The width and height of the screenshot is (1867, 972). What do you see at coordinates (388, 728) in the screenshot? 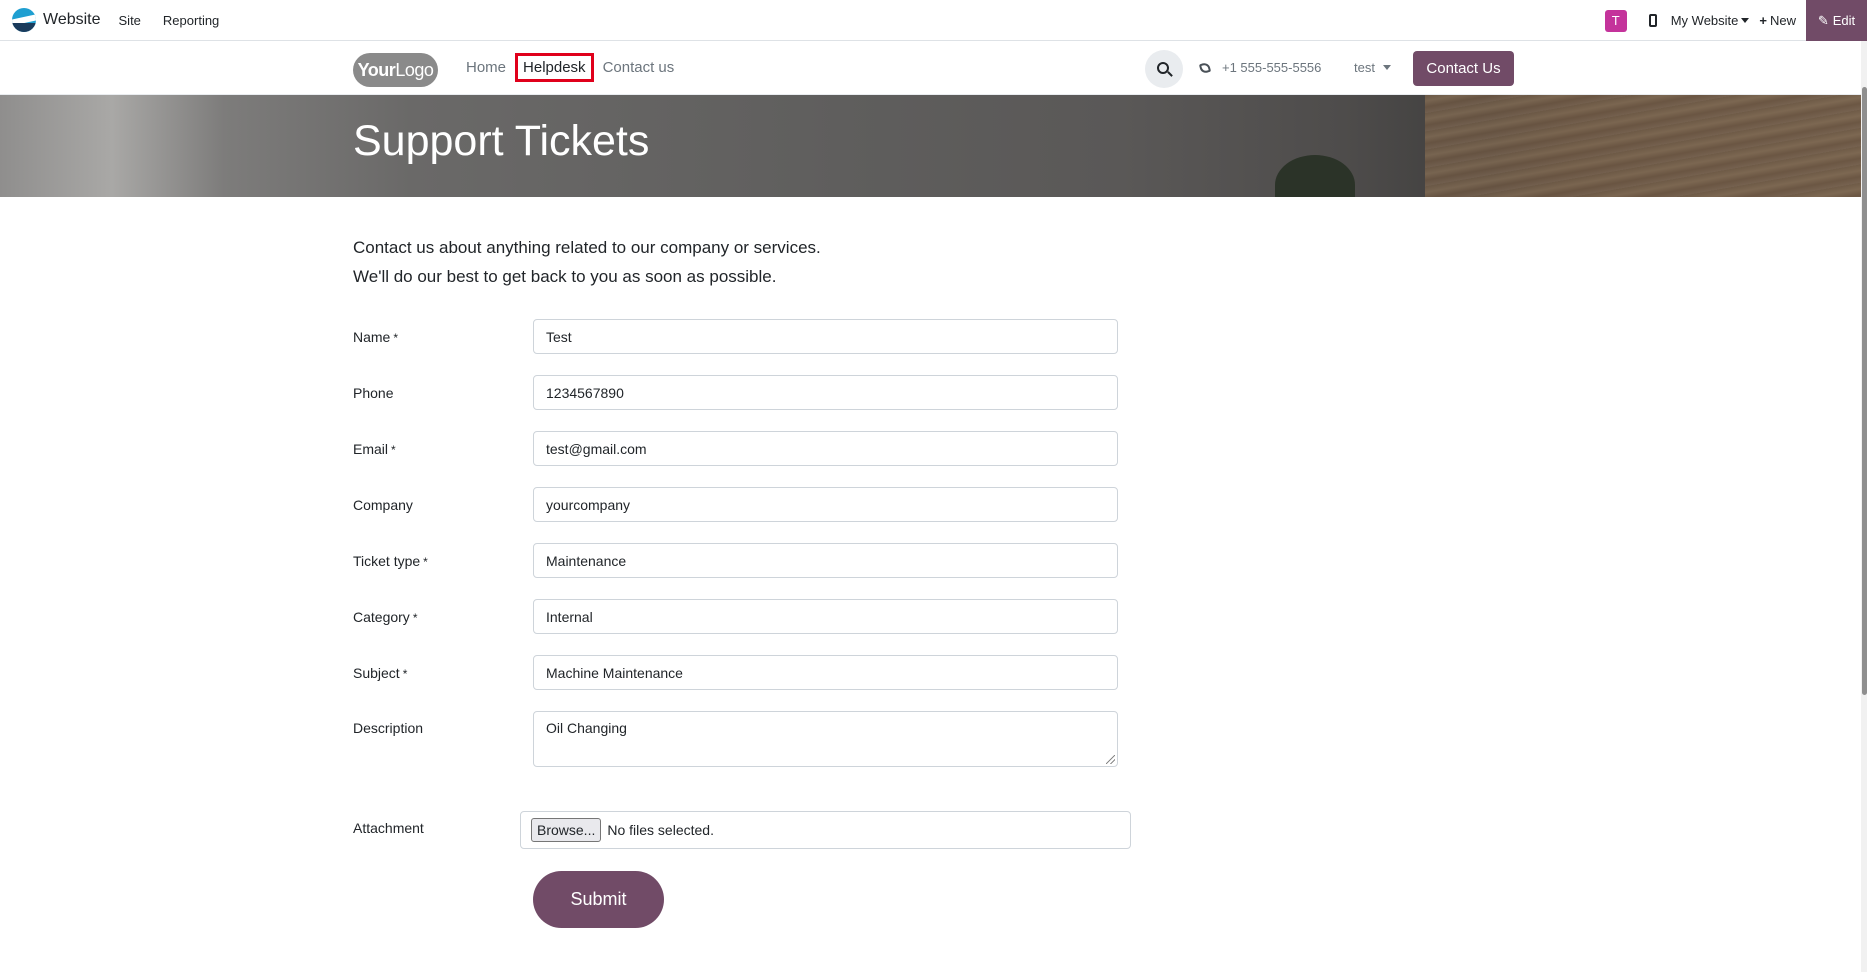
I see `field-label: Description` at bounding box center [388, 728].